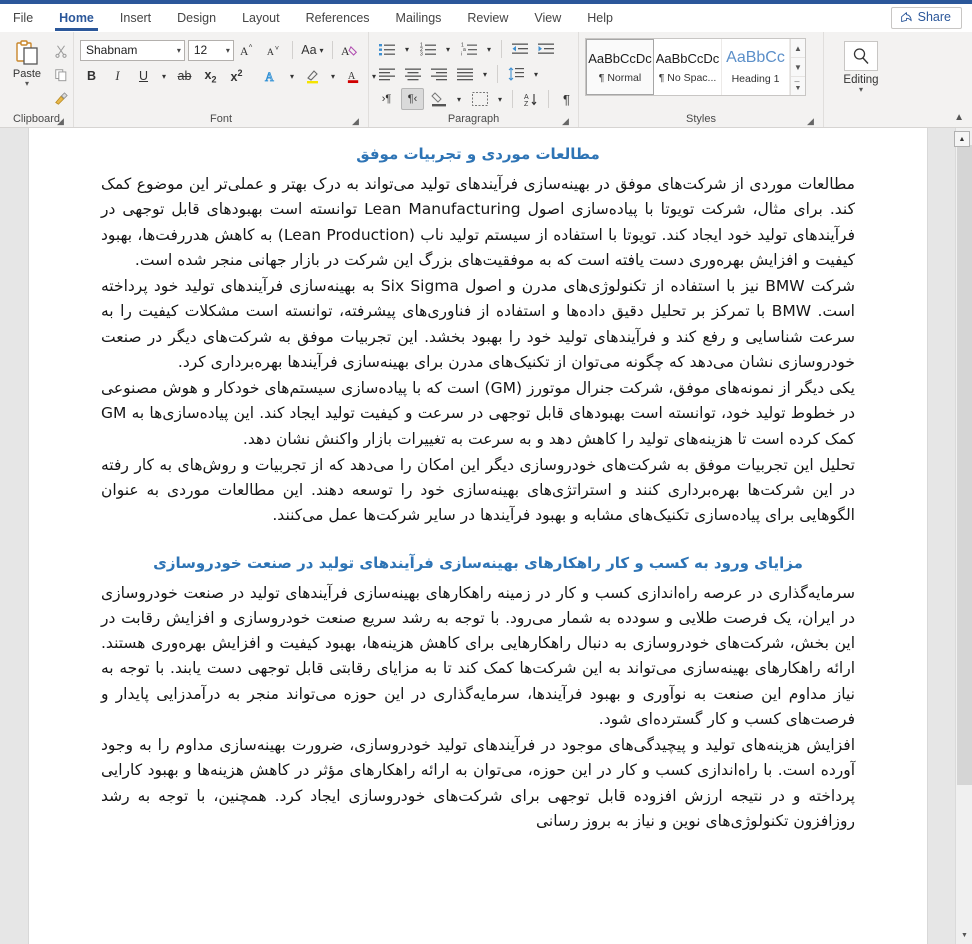 The width and height of the screenshot is (972, 944). Describe the element at coordinates (117, 76) in the screenshot. I see `italic-button: I` at that location.